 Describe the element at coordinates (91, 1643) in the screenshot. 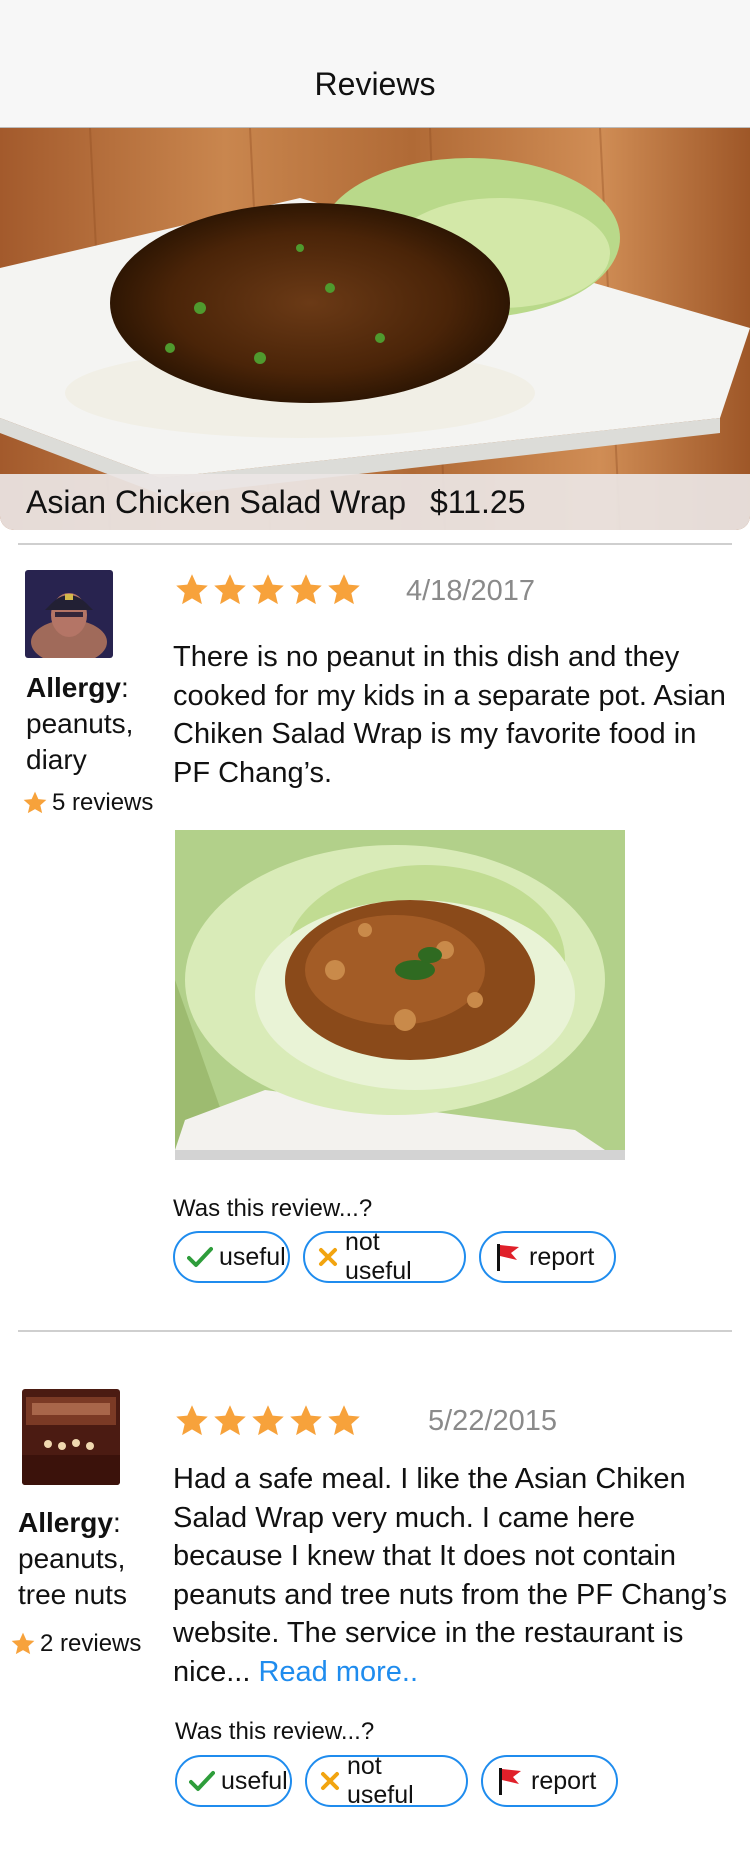

I see `review-count-label: 2 reviews` at that location.